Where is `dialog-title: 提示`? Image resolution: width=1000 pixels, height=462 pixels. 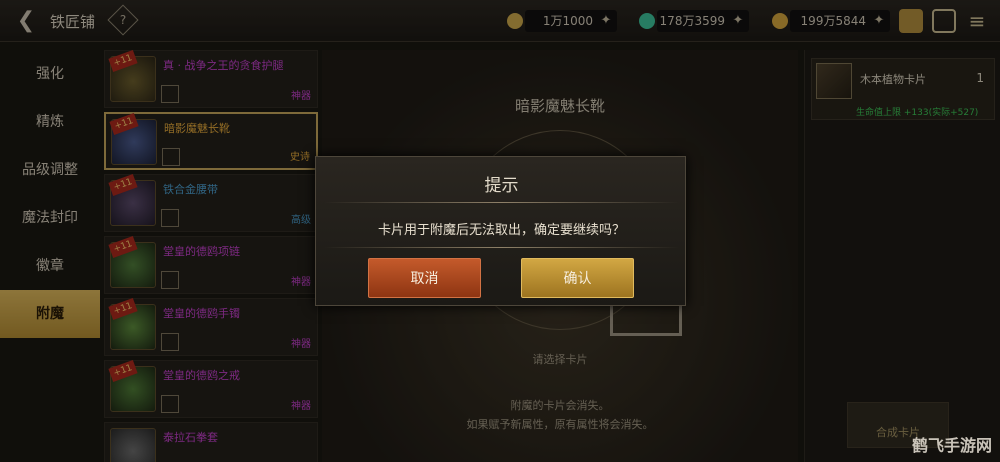
dialog-title: 提示 is located at coordinates (501, 186).